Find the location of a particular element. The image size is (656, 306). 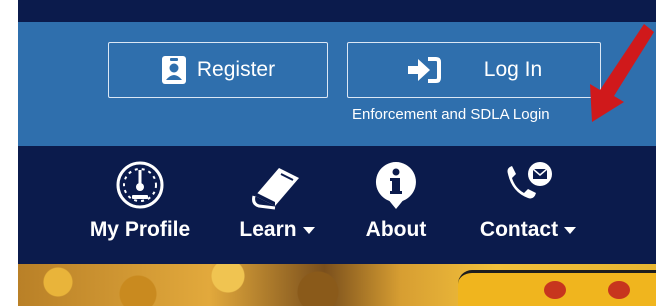

red-annotation-arrow is located at coordinates (622, 73).